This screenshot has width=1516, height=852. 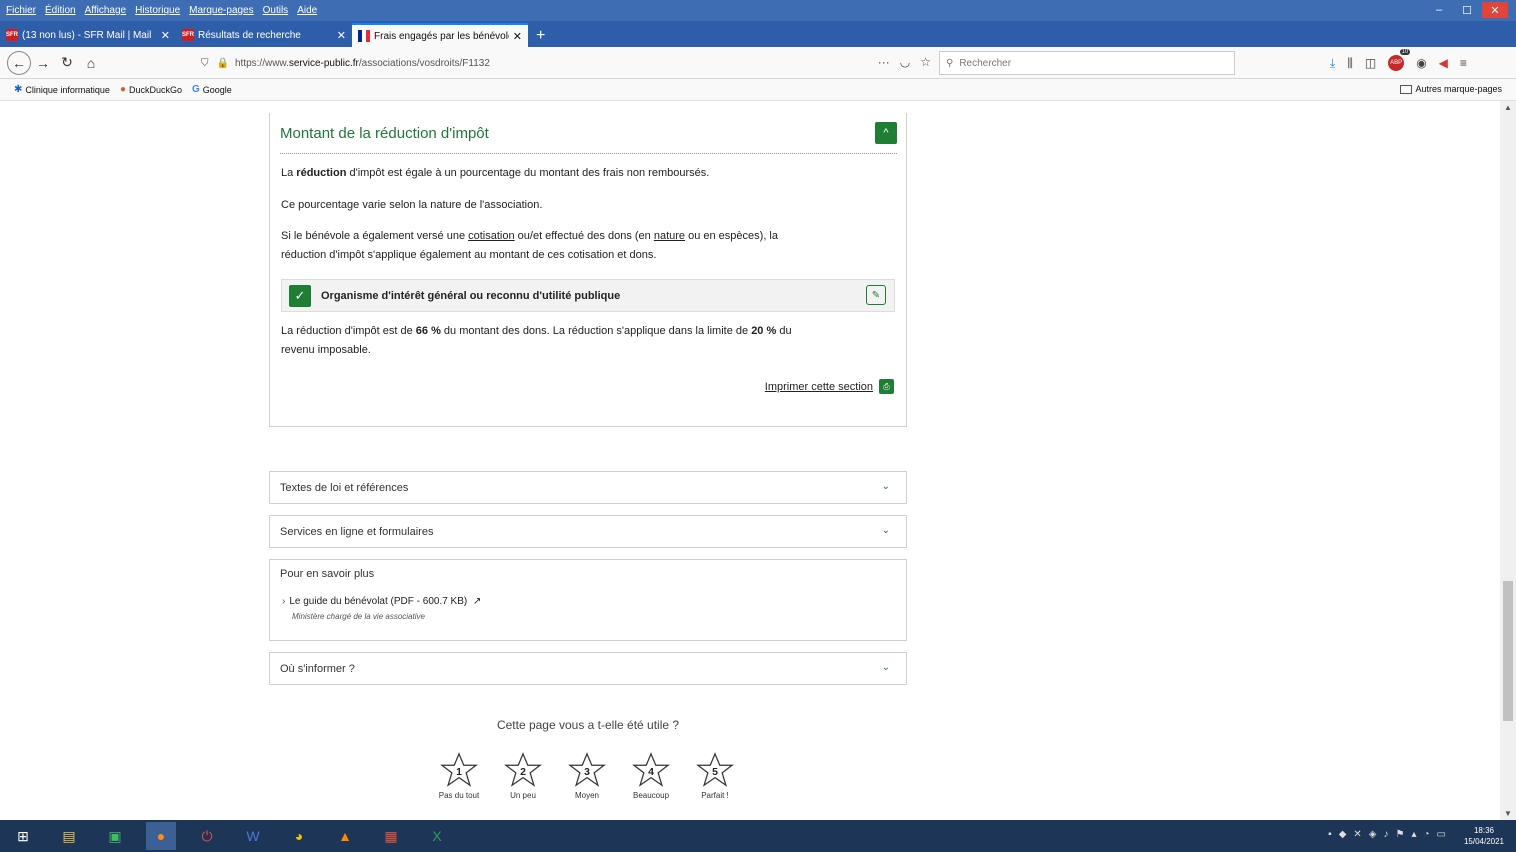 I want to click on scrollbar-thumb, so click(x=1508, y=651).